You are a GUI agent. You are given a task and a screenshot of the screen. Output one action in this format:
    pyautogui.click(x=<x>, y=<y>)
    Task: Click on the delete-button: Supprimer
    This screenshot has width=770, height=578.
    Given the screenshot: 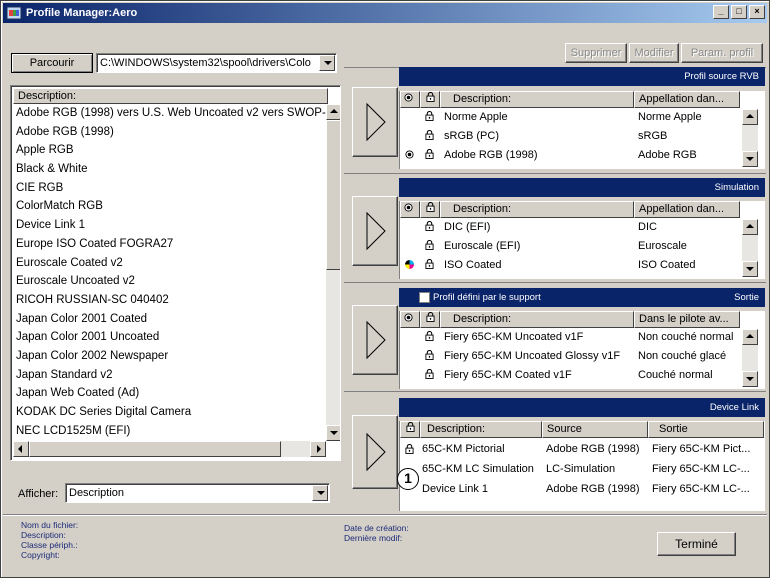 What is the action you would take?
    pyautogui.click(x=596, y=53)
    